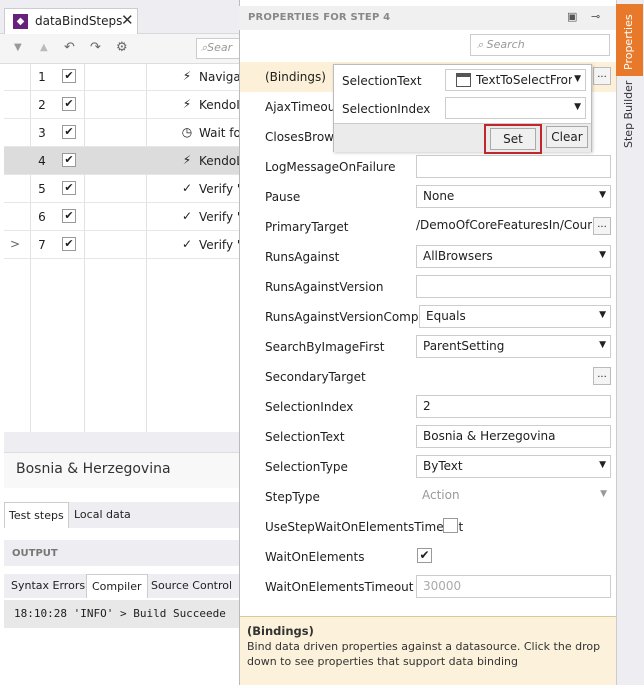 The image size is (644, 685). What do you see at coordinates (513, 196) in the screenshot?
I see `pause-select: None ▼` at bounding box center [513, 196].